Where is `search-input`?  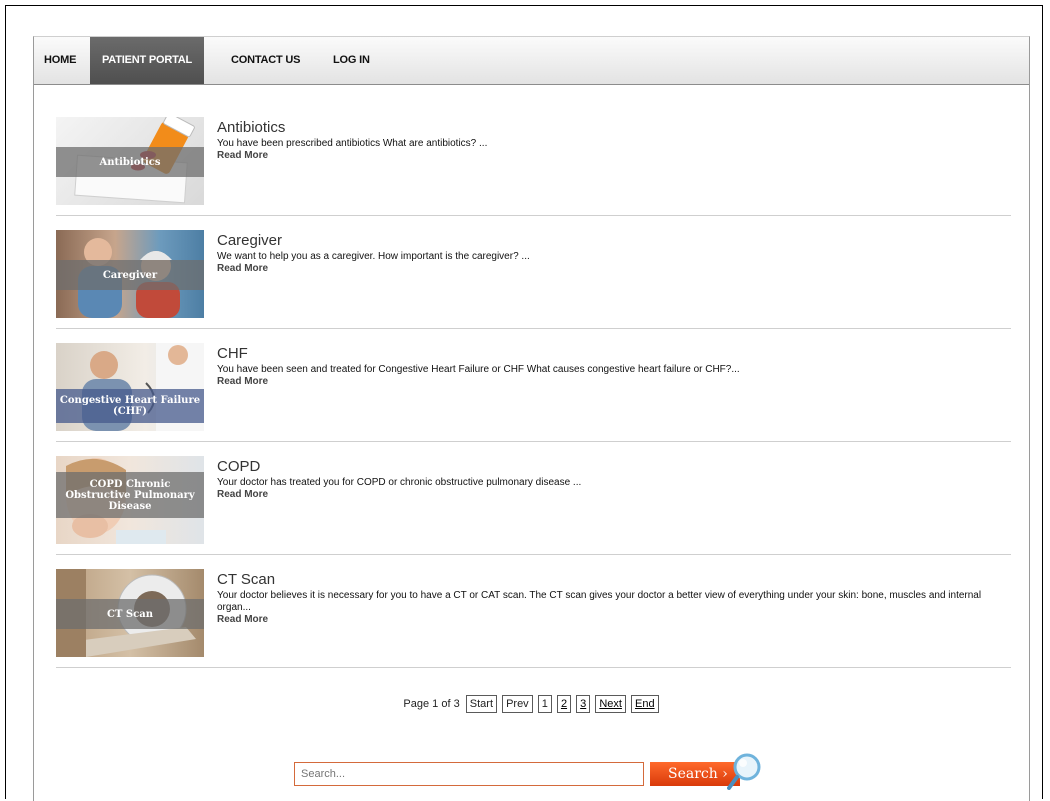 search-input is located at coordinates (469, 774).